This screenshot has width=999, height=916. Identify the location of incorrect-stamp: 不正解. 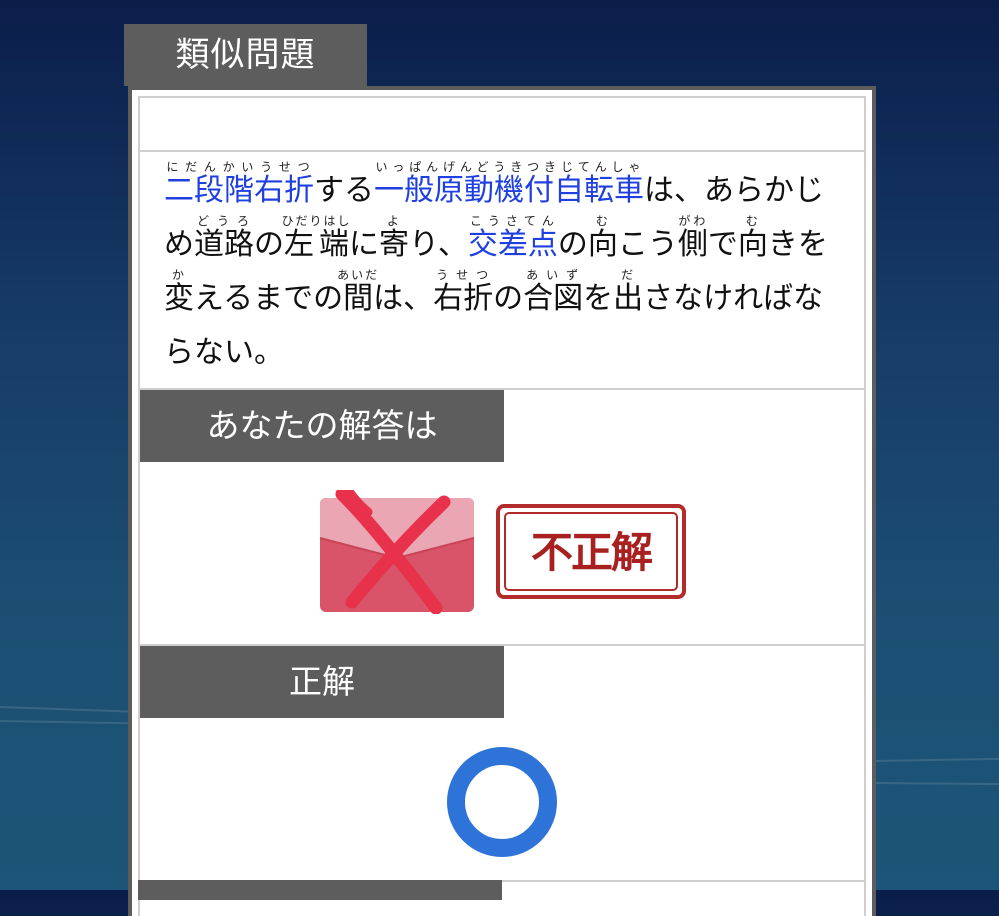
(591, 551).